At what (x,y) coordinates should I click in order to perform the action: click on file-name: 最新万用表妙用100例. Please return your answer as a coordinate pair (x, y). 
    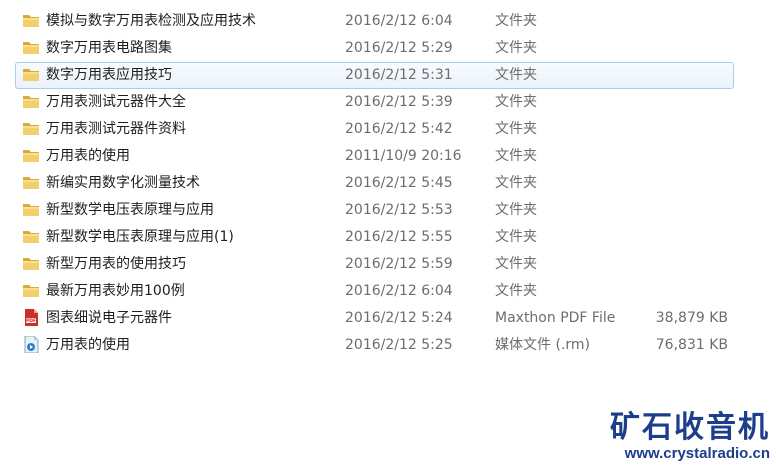
    Looking at the image, I should click on (115, 291).